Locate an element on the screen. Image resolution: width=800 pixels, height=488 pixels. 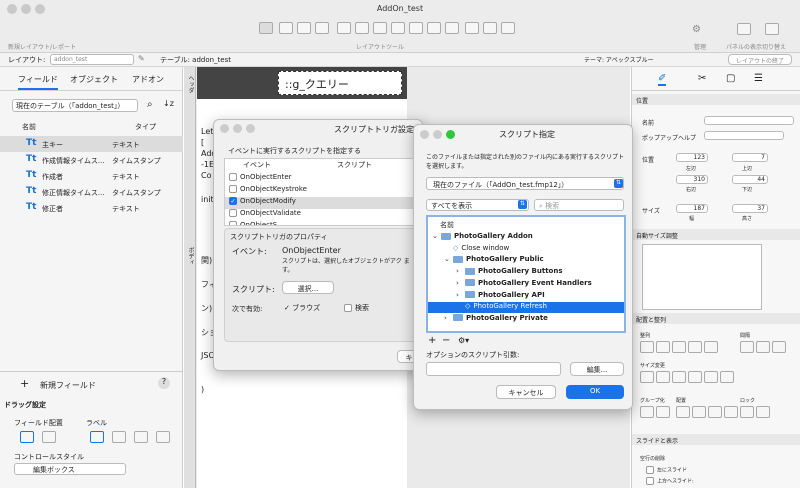
browse-checkbox: ✓ ブラウズ is located at coordinates (302, 308).